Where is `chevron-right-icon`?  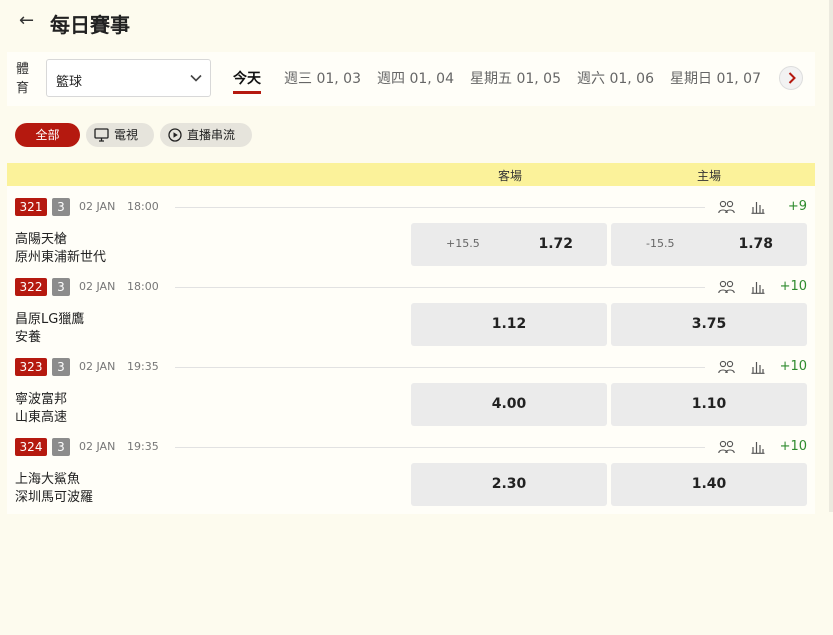
chevron-right-icon is located at coordinates (792, 78).